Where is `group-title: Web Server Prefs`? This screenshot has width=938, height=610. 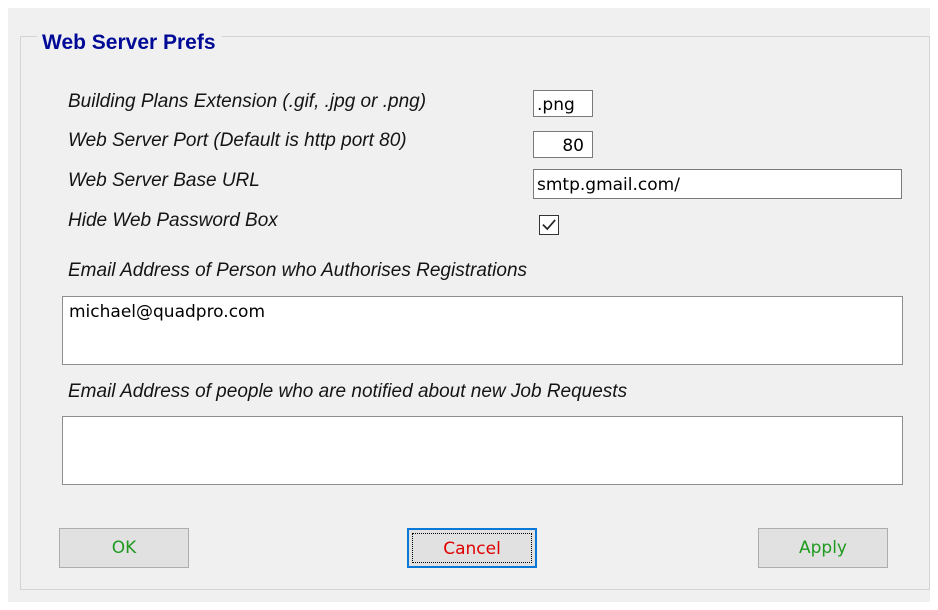
group-title: Web Server Prefs is located at coordinates (129, 43).